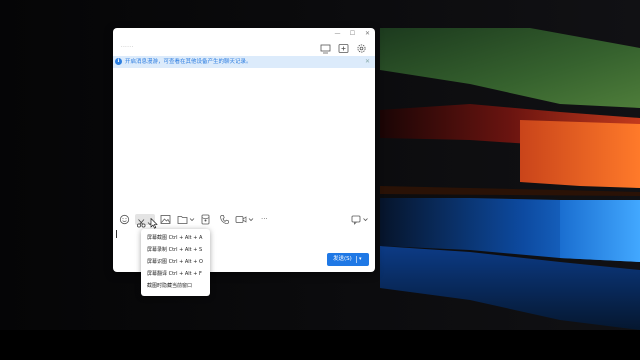  I want to click on banner-text: 开启消息漫游，可查看在其他设备产生的聊天记录。, so click(188, 62).